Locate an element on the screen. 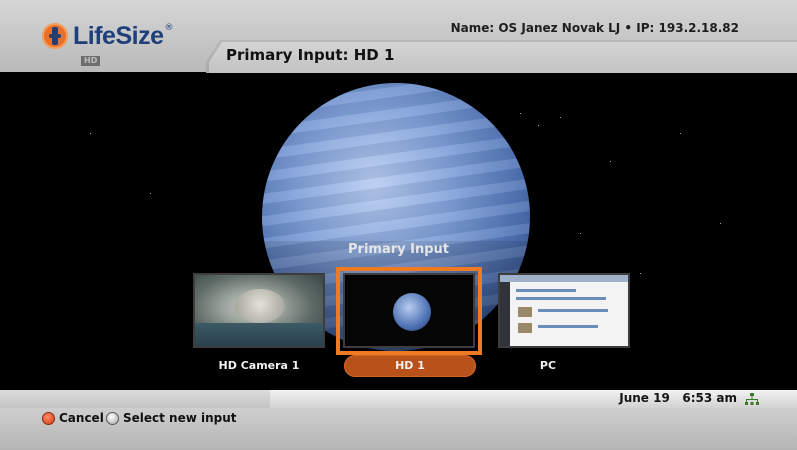 This screenshot has width=797, height=450. hd-badge: HD is located at coordinates (91, 61).